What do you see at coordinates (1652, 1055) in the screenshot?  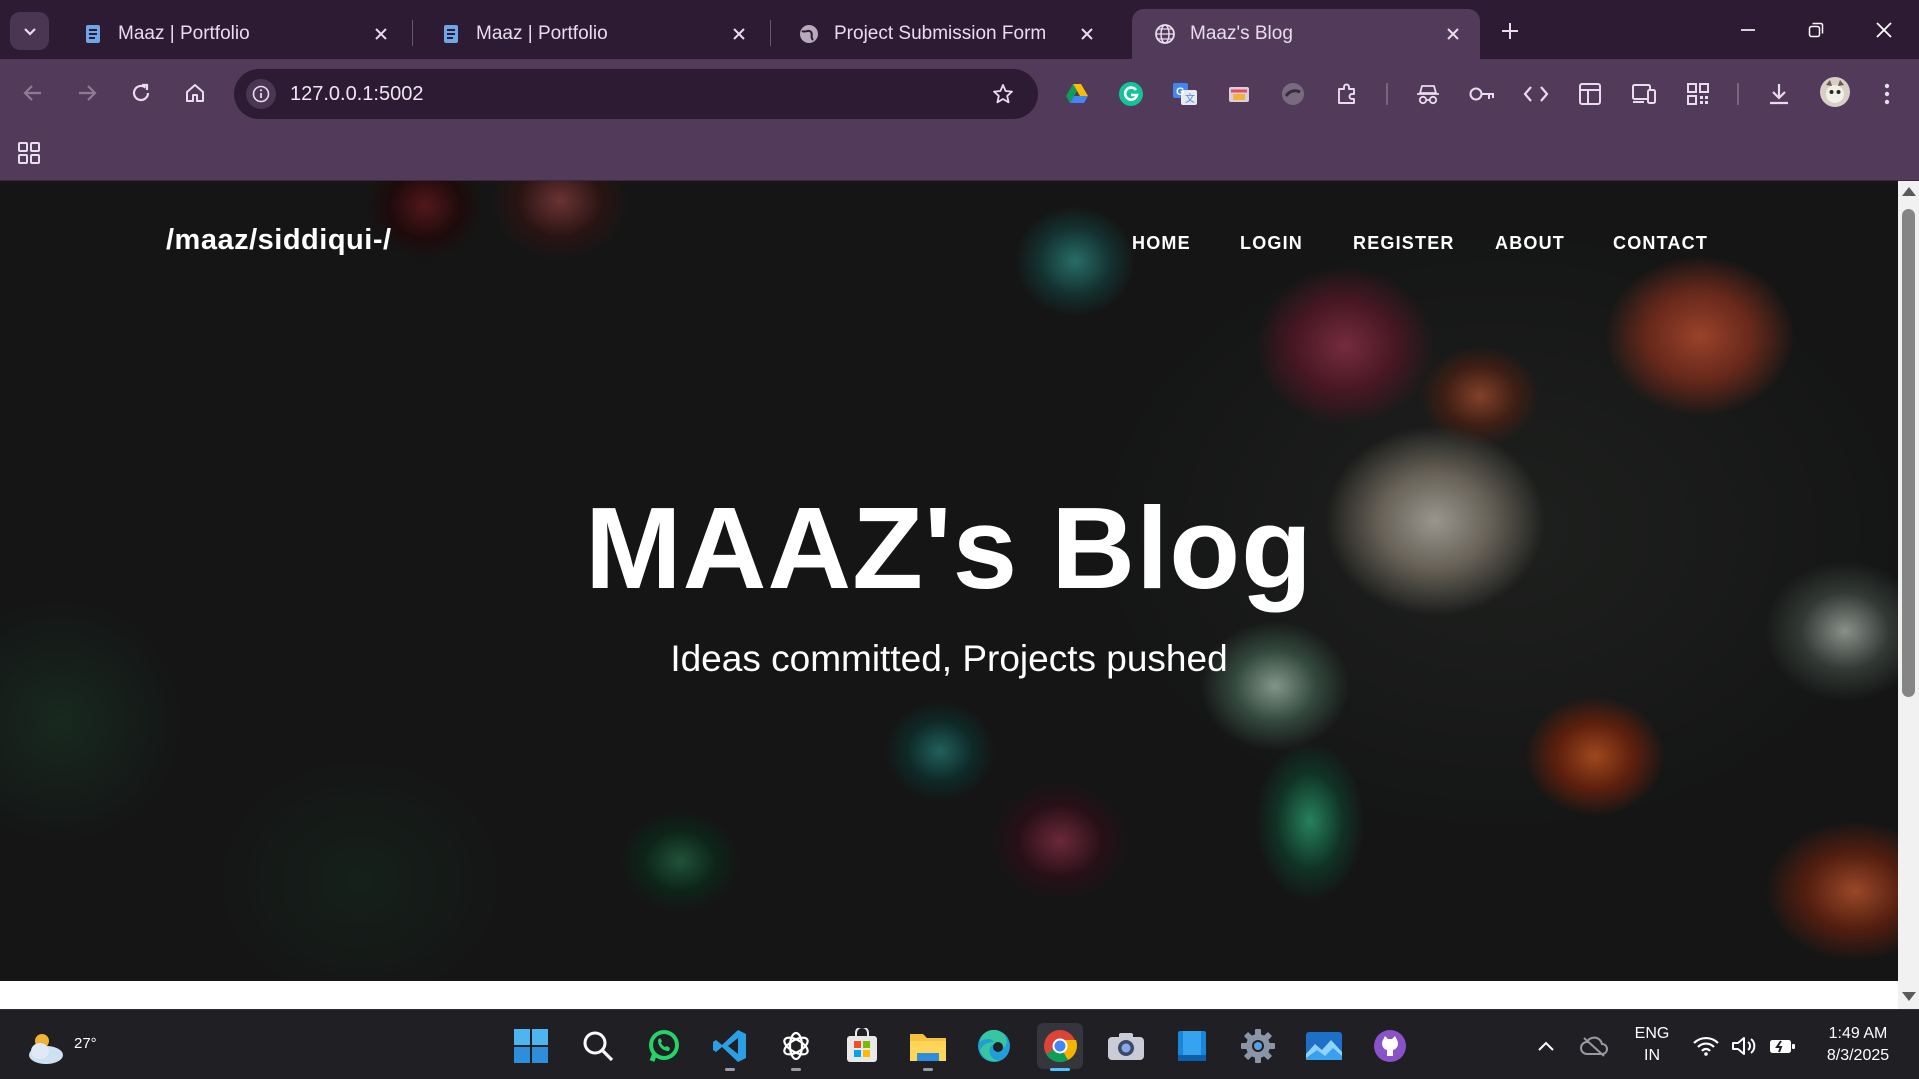 I see `language-region: IN` at bounding box center [1652, 1055].